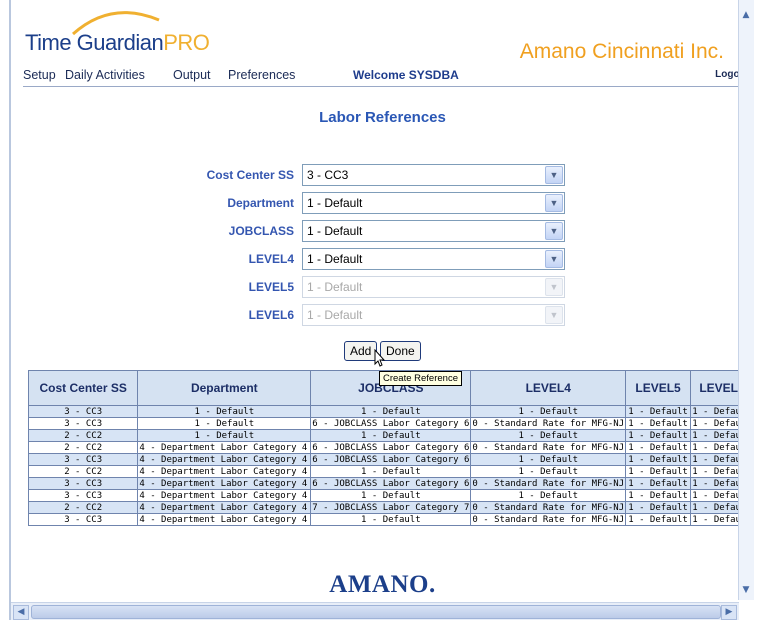 This screenshot has height=620, width=761. What do you see at coordinates (433, 175) in the screenshot?
I see `cost-center-select: 3 - CC3 ▼` at bounding box center [433, 175].